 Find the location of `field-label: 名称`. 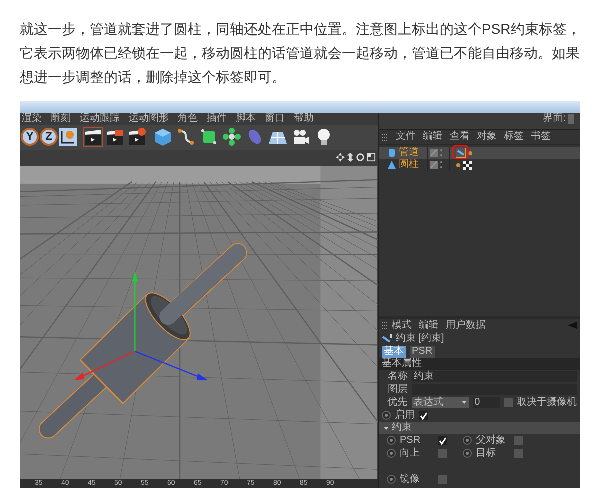

field-label: 名称 is located at coordinates (397, 377).